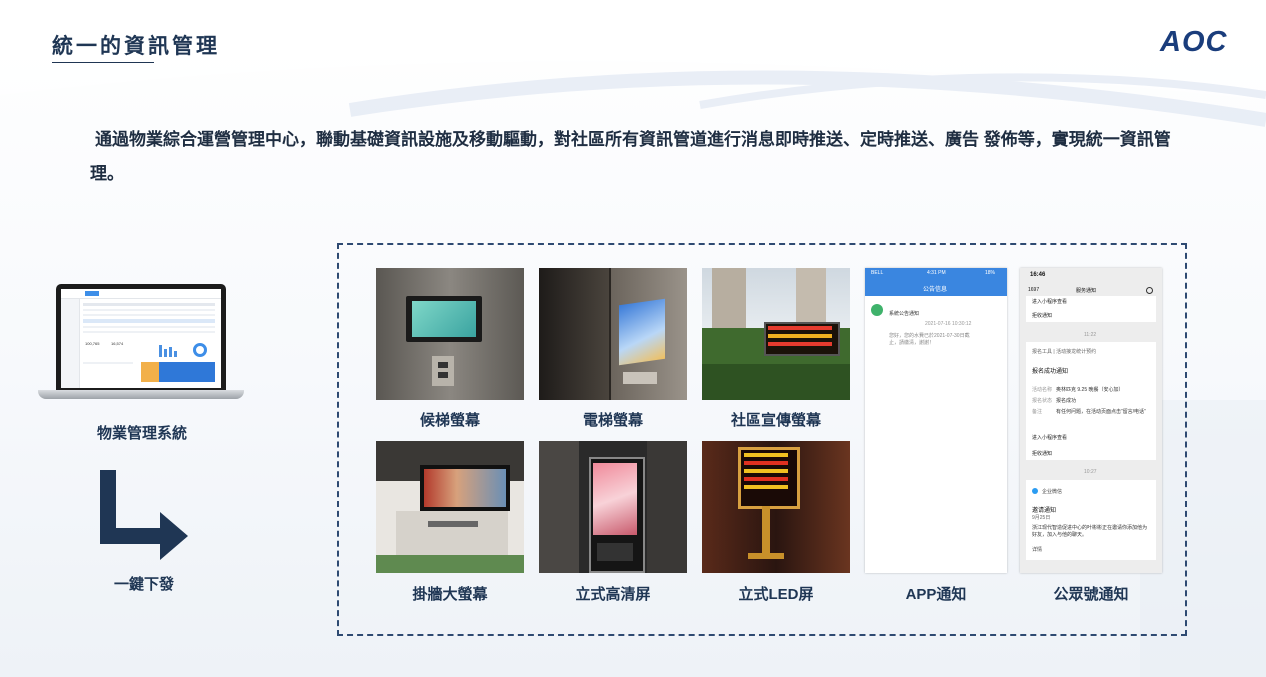 The width and height of the screenshot is (1266, 677). What do you see at coordinates (877, 273) in the screenshot?
I see `app-carrier: BELL` at bounding box center [877, 273].